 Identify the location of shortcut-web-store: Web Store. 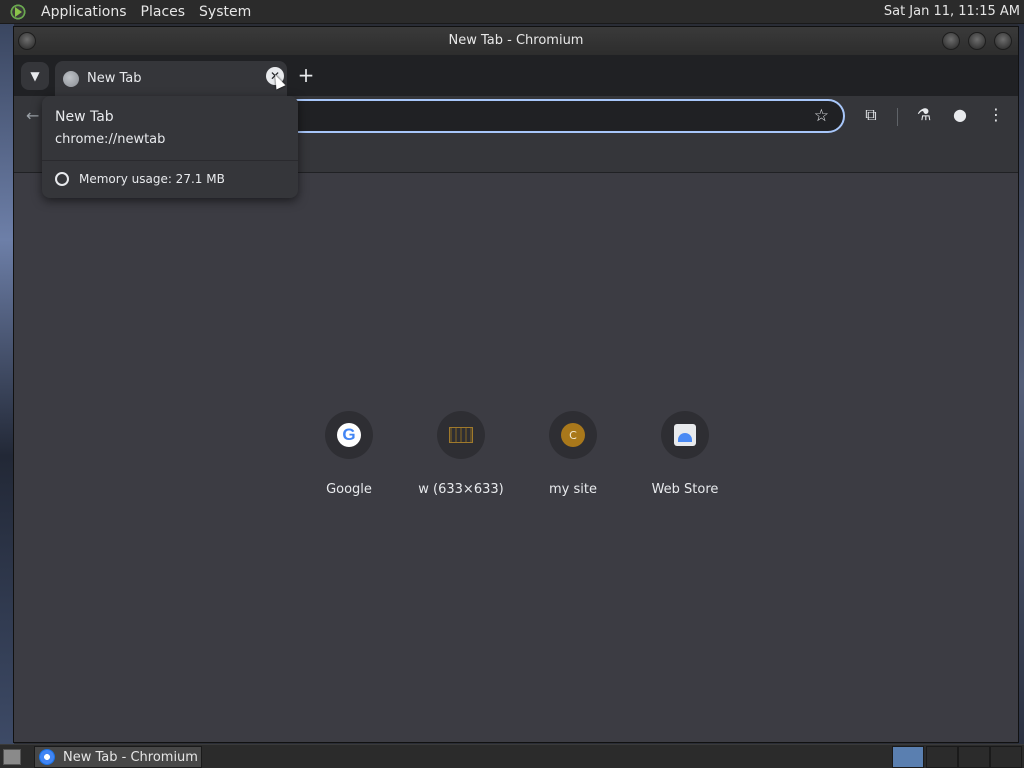
(685, 454).